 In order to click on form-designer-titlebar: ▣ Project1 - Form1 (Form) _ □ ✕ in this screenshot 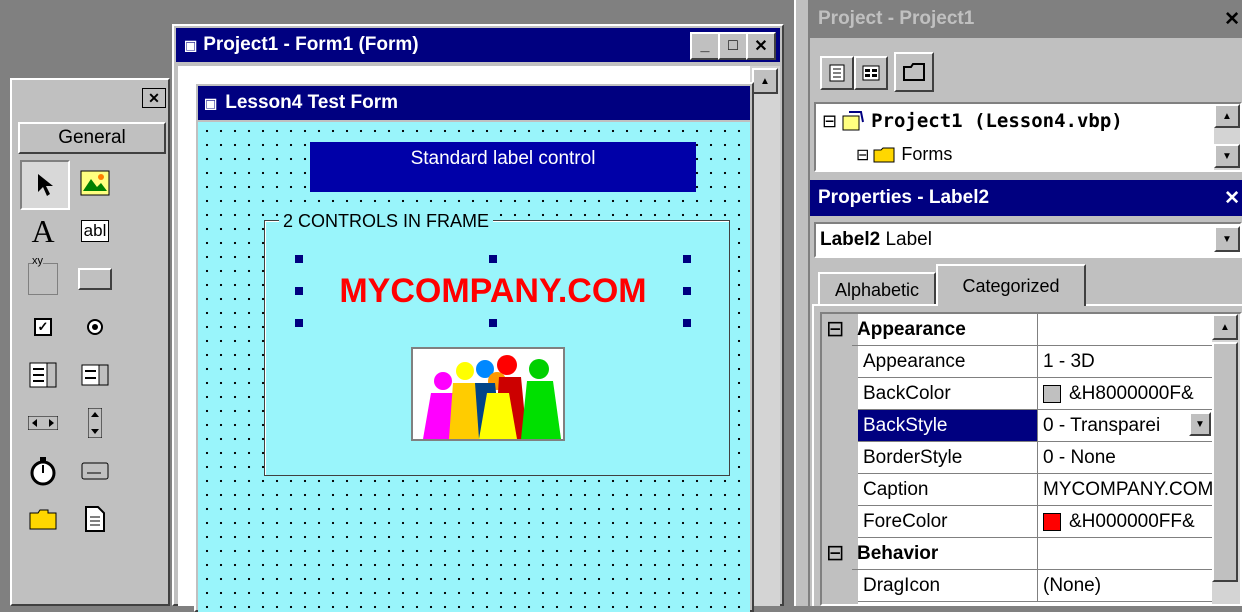, I will do `click(478, 45)`.